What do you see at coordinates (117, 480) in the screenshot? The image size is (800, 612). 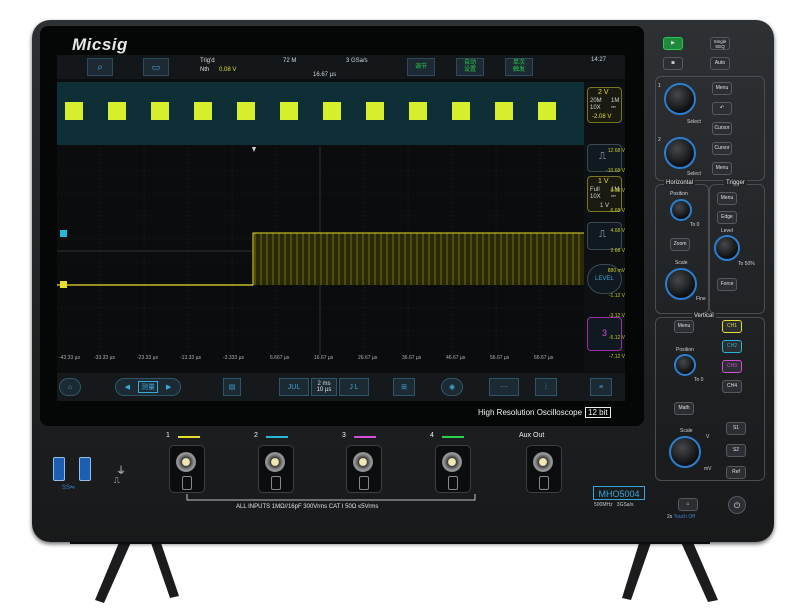 I see `calibration-pulse-icon: ⎍` at bounding box center [117, 480].